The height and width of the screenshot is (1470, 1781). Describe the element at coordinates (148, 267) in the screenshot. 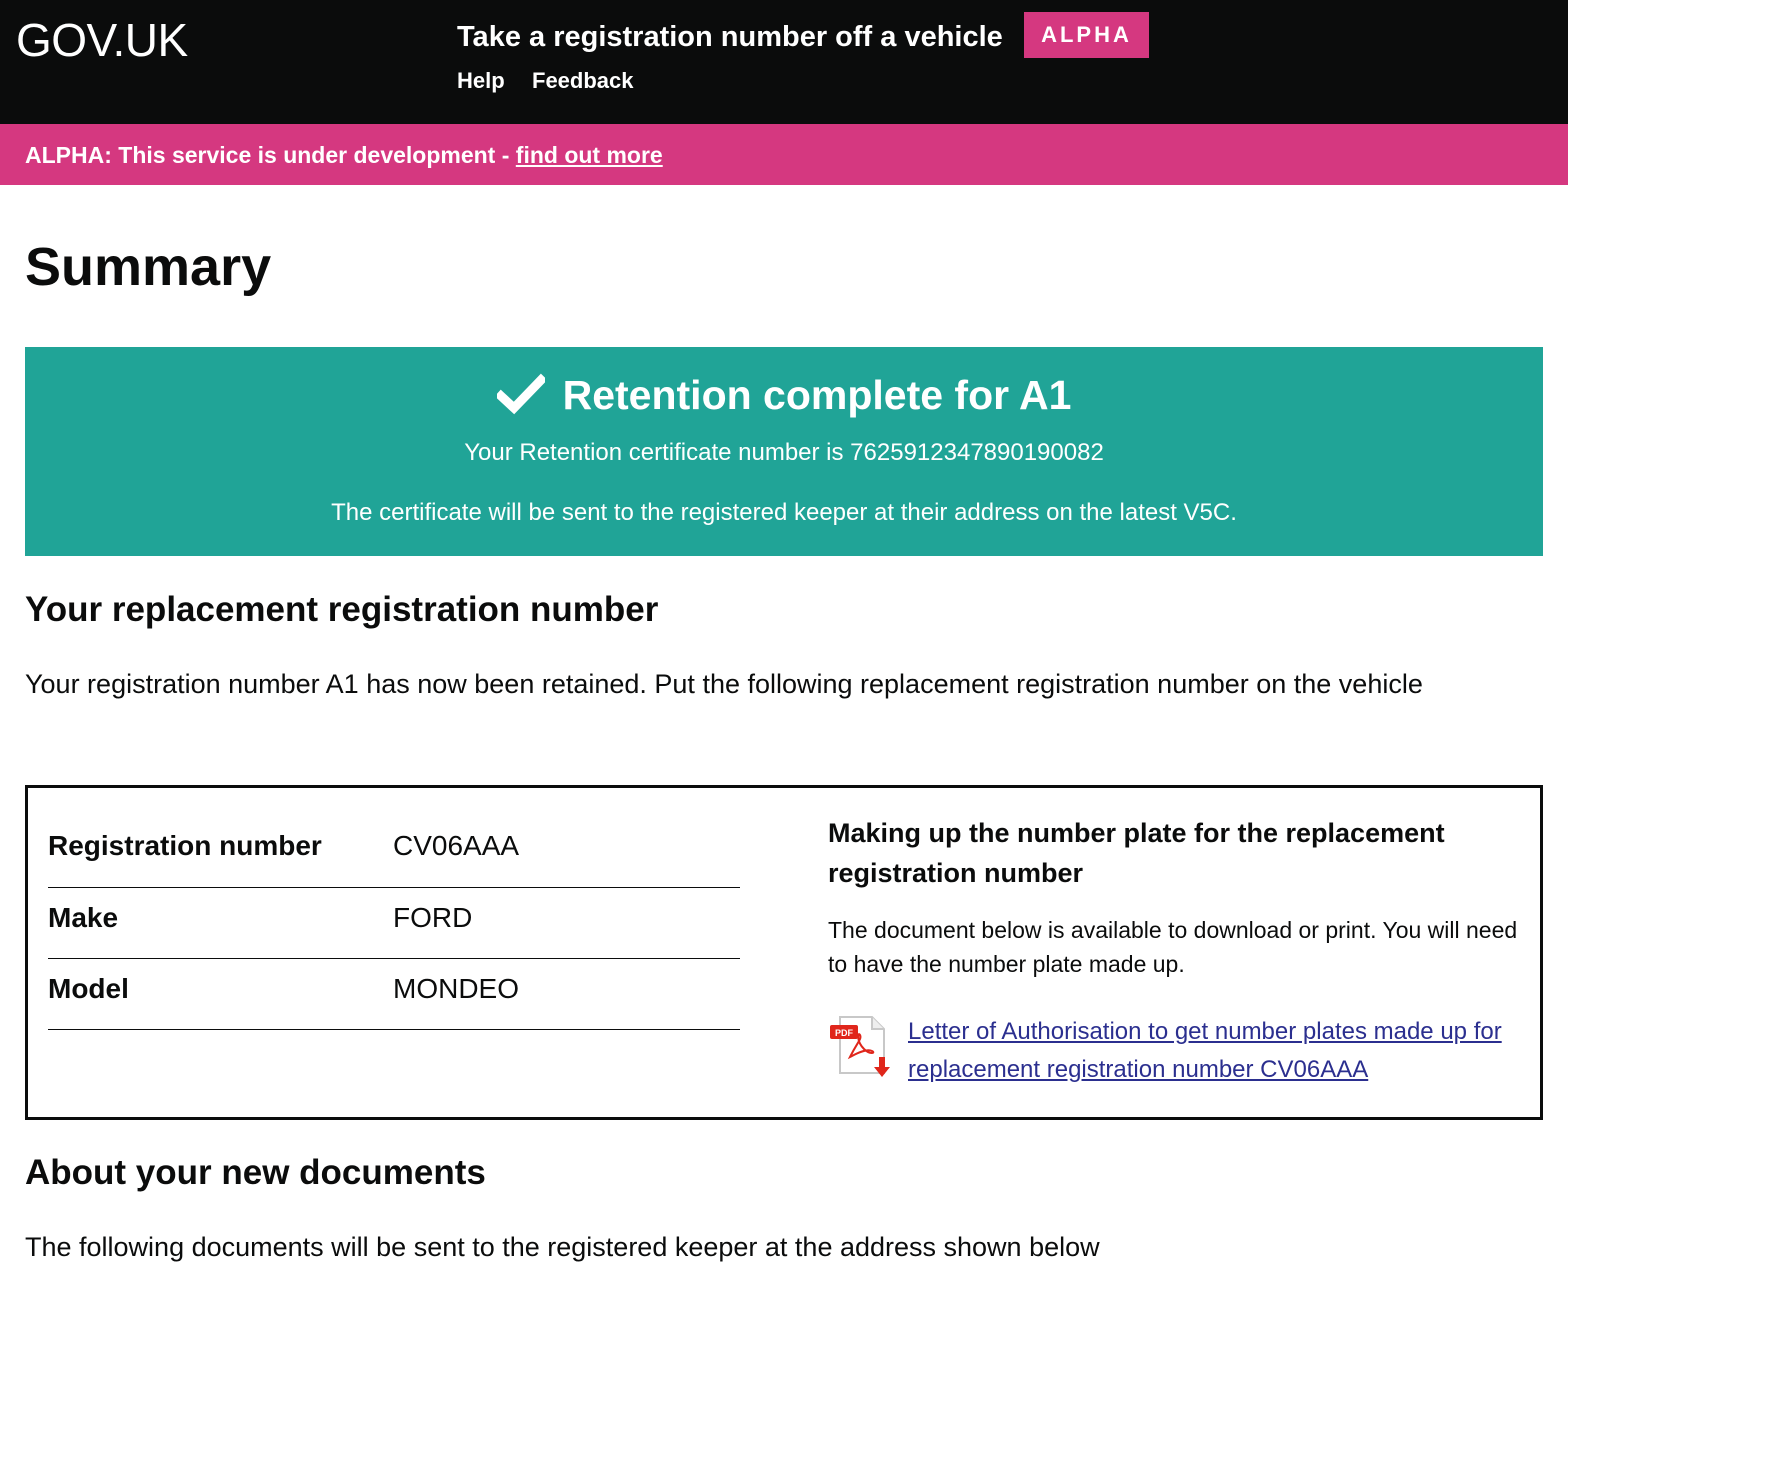

I see `page-title: Summary` at that location.